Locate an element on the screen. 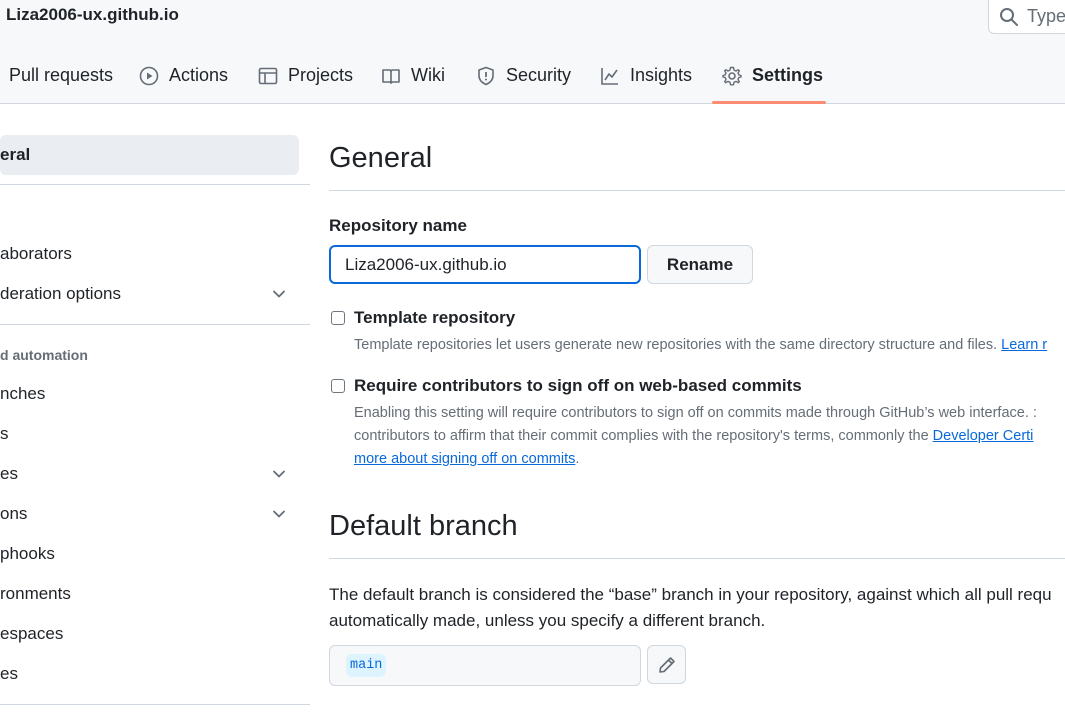 Image resolution: width=1065 pixels, height=720 pixels. repo-name-input is located at coordinates (485, 264).